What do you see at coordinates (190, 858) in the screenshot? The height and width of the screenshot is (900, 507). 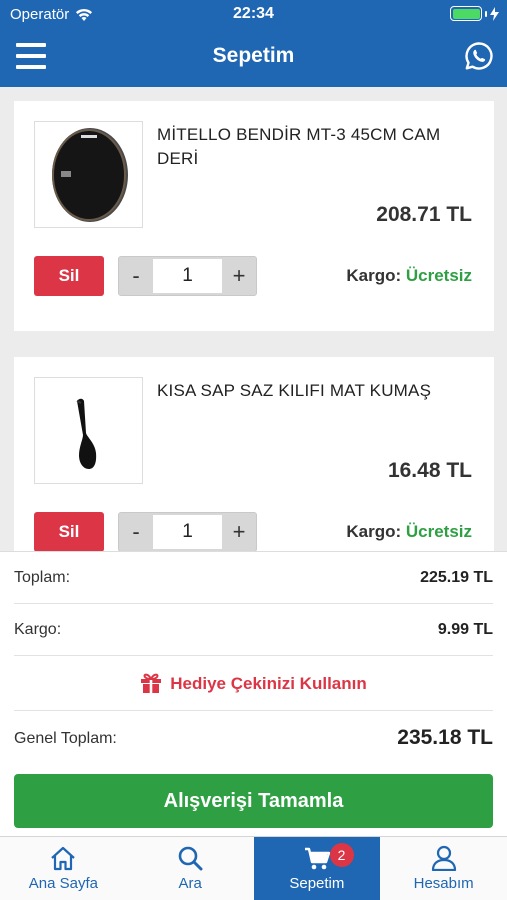 I see `search-icon` at bounding box center [190, 858].